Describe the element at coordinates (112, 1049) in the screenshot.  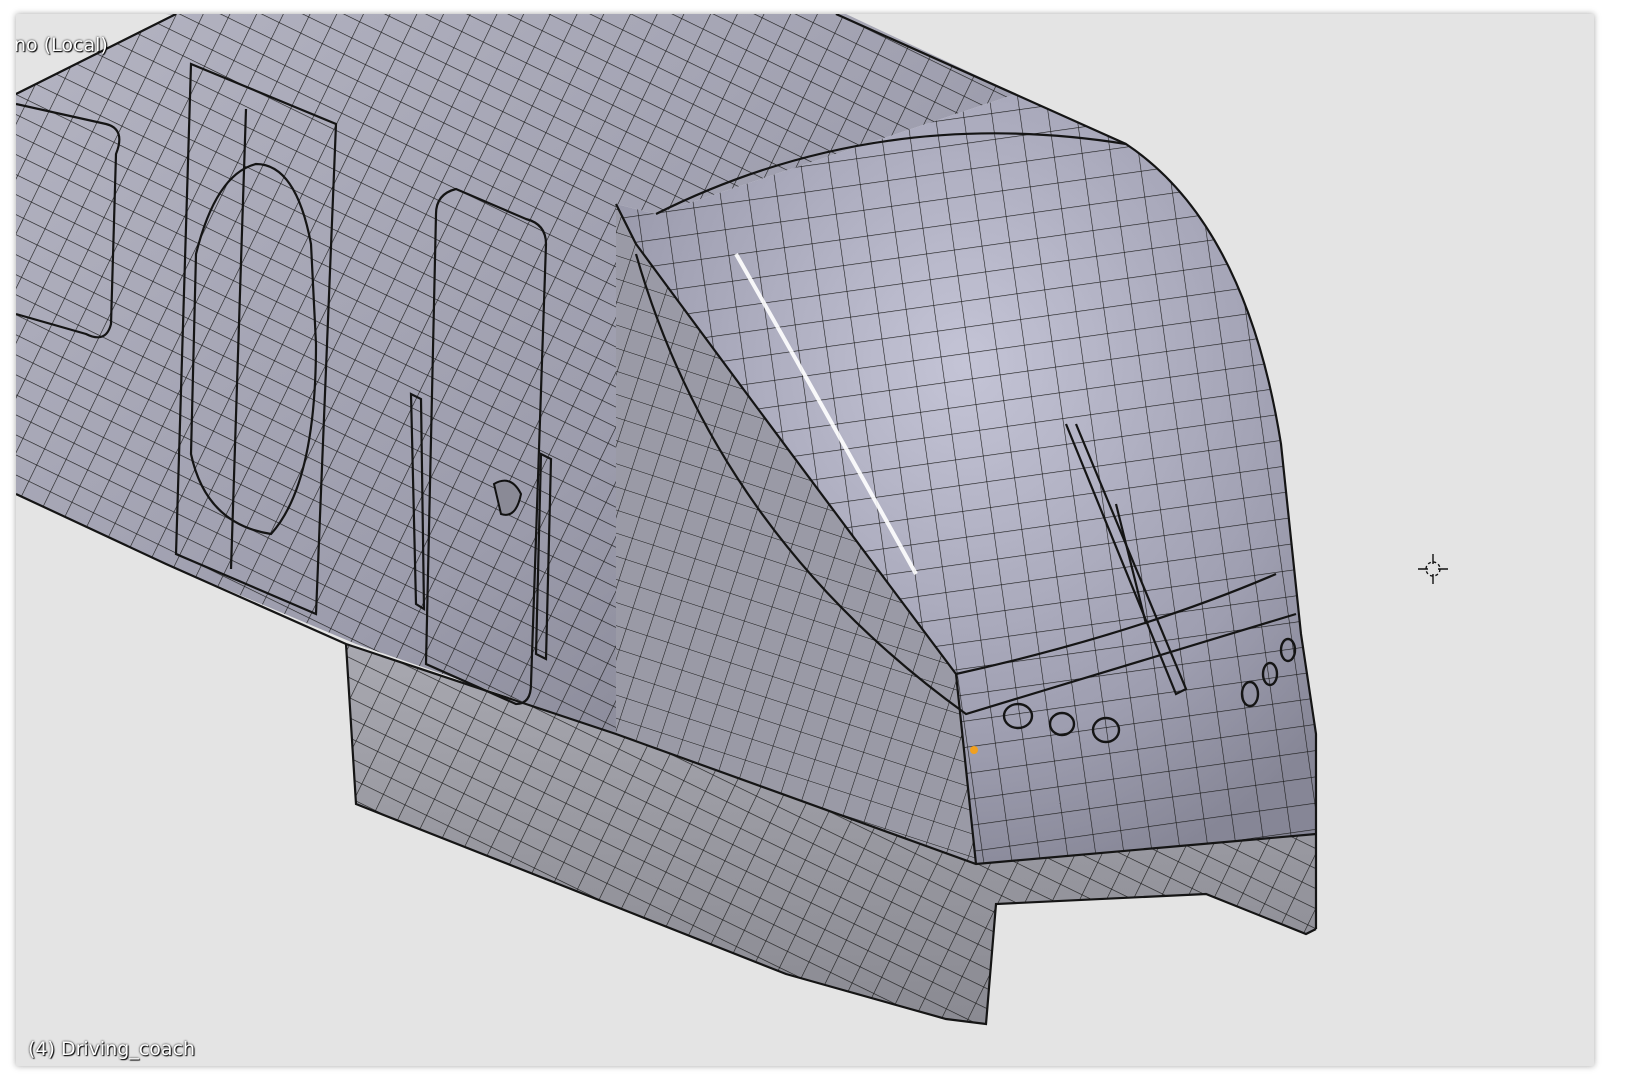
I see `object-label: (4) Driving_coach` at that location.